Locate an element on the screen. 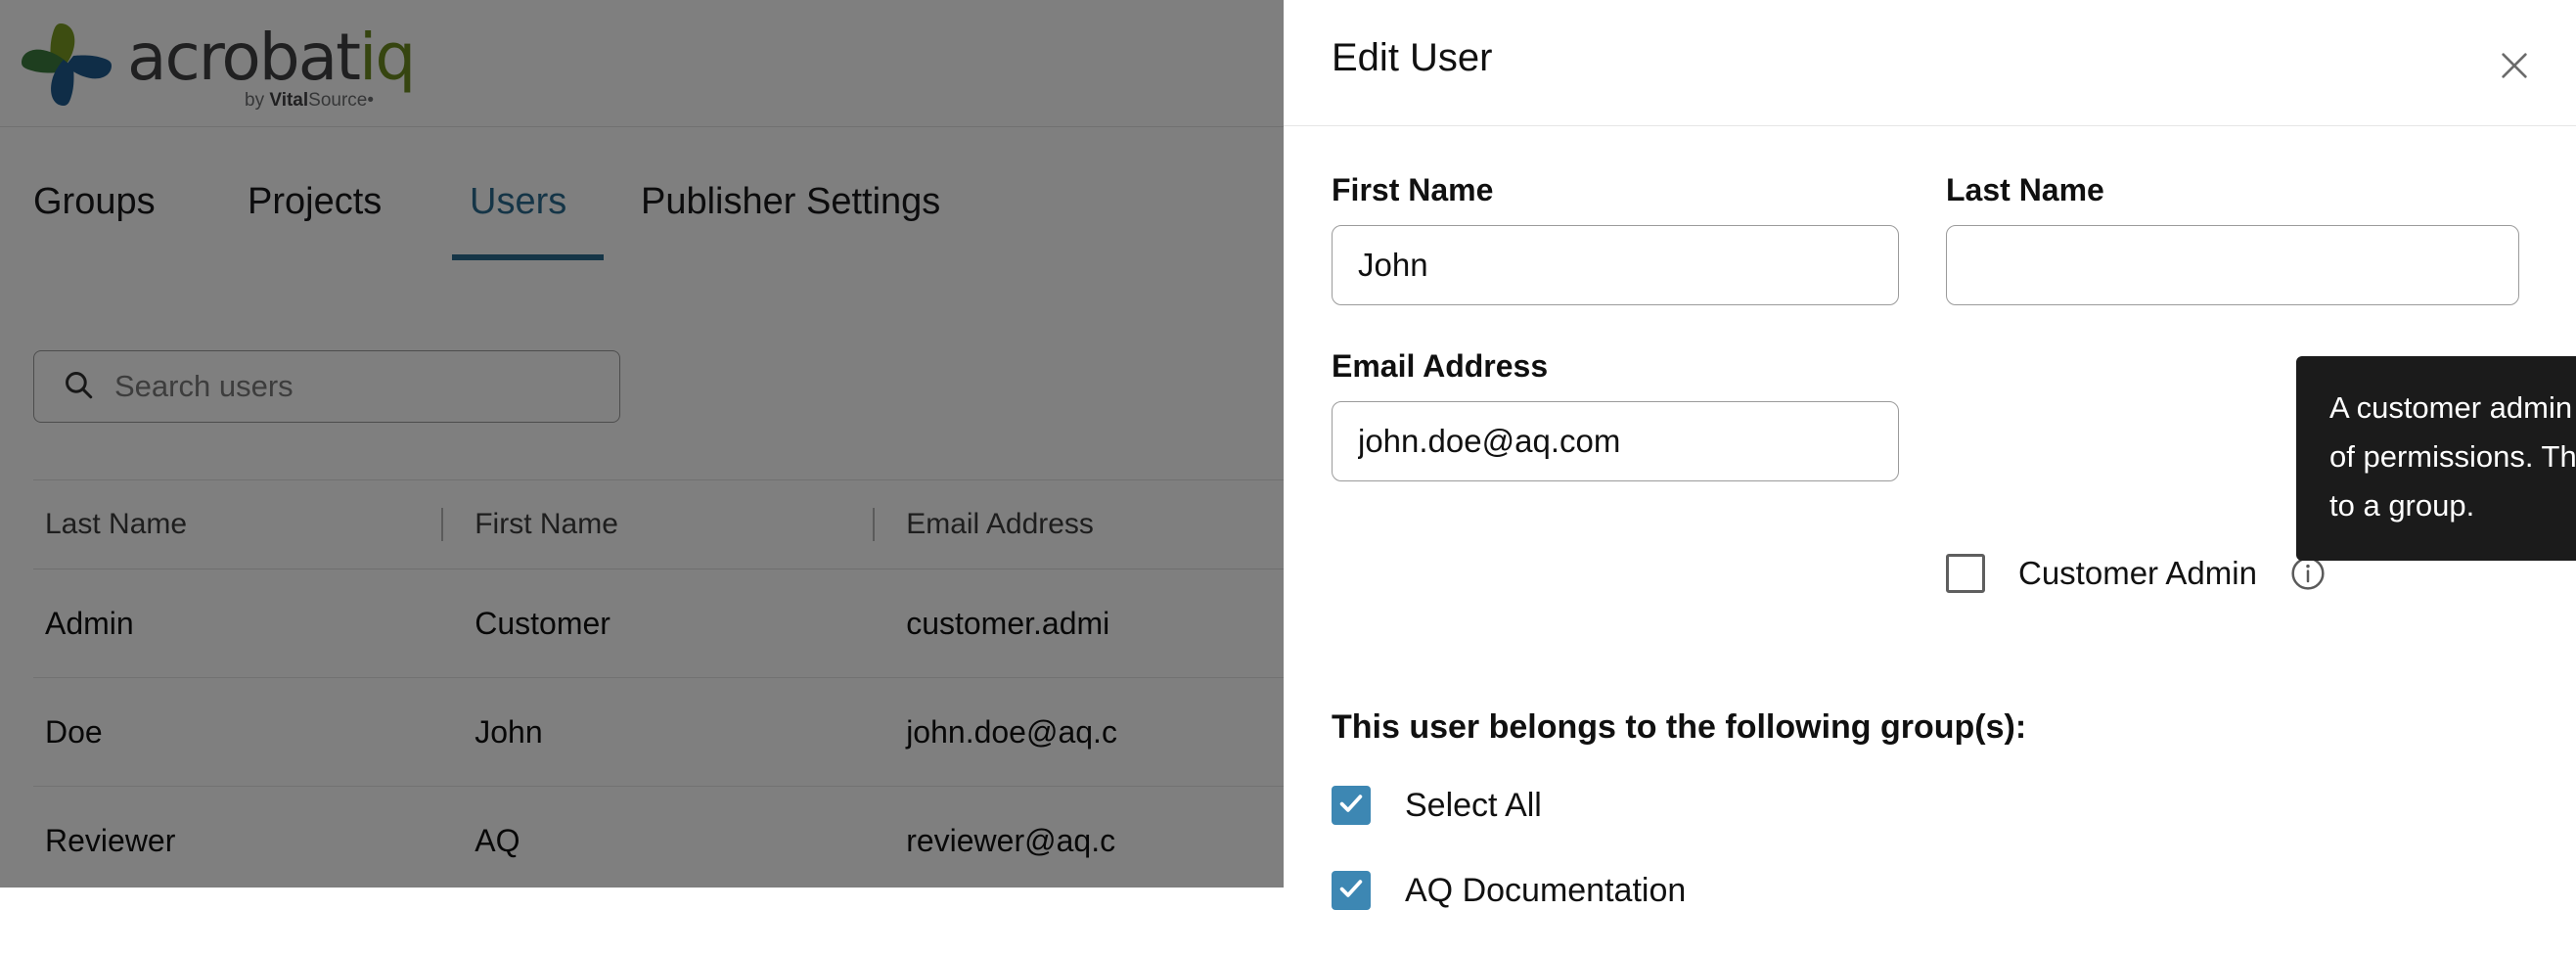 The height and width of the screenshot is (956, 2576). search-icon is located at coordinates (78, 387).